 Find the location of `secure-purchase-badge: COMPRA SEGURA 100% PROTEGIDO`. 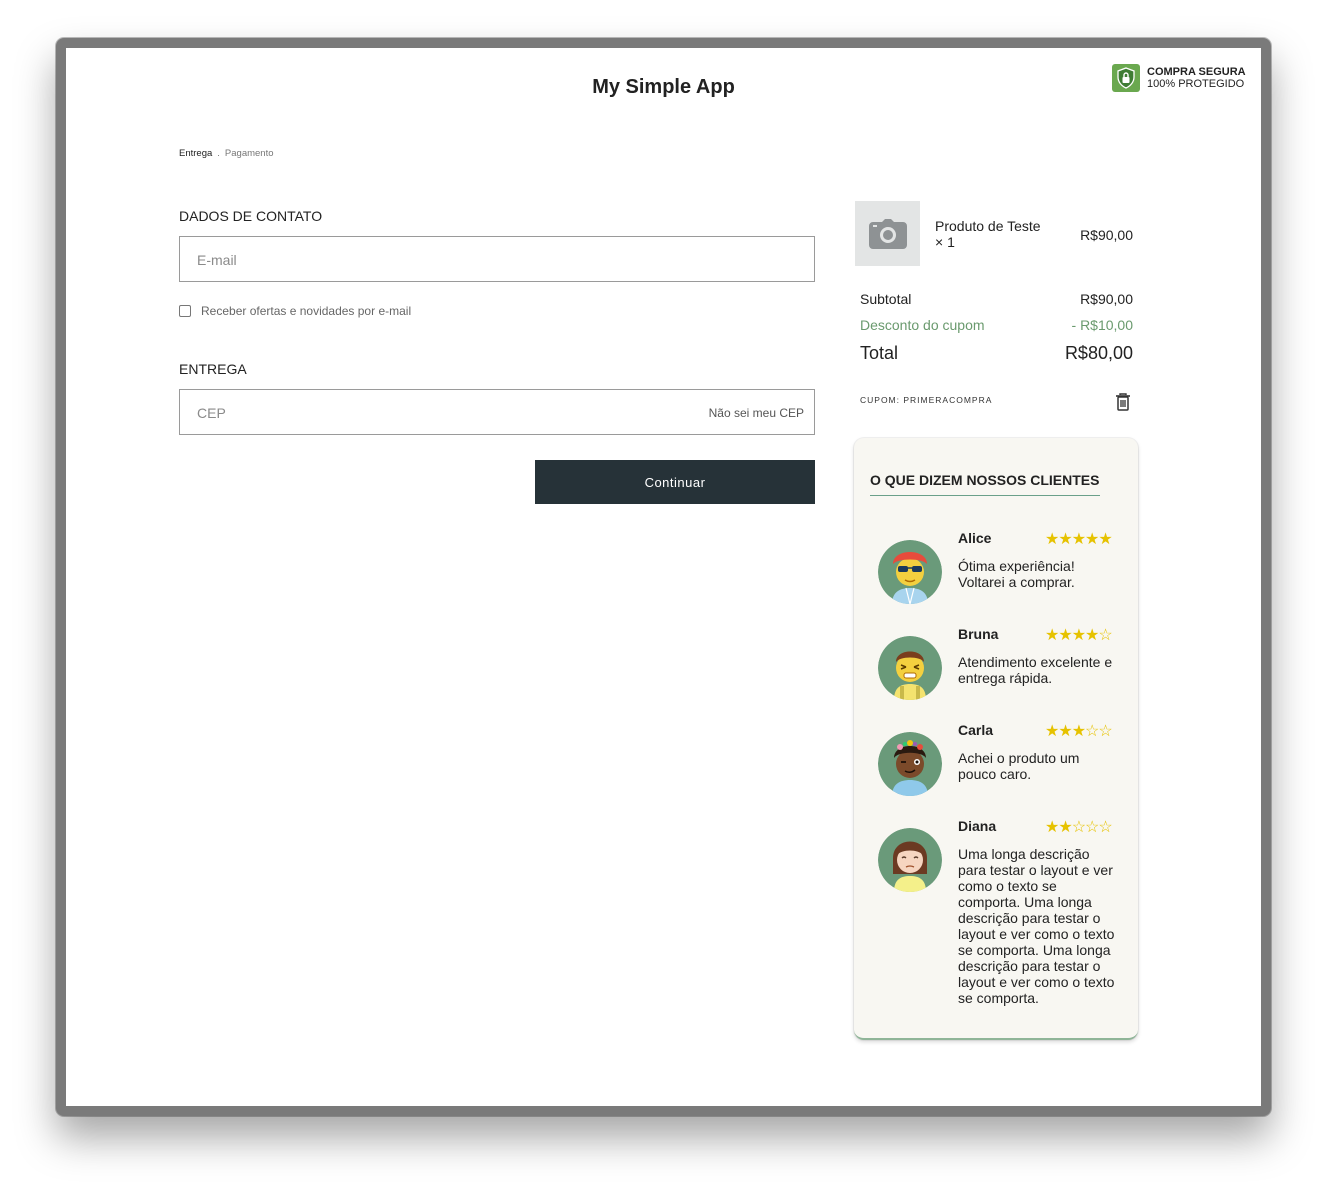

secure-purchase-badge: COMPRA SEGURA 100% PROTEGIDO is located at coordinates (1179, 78).